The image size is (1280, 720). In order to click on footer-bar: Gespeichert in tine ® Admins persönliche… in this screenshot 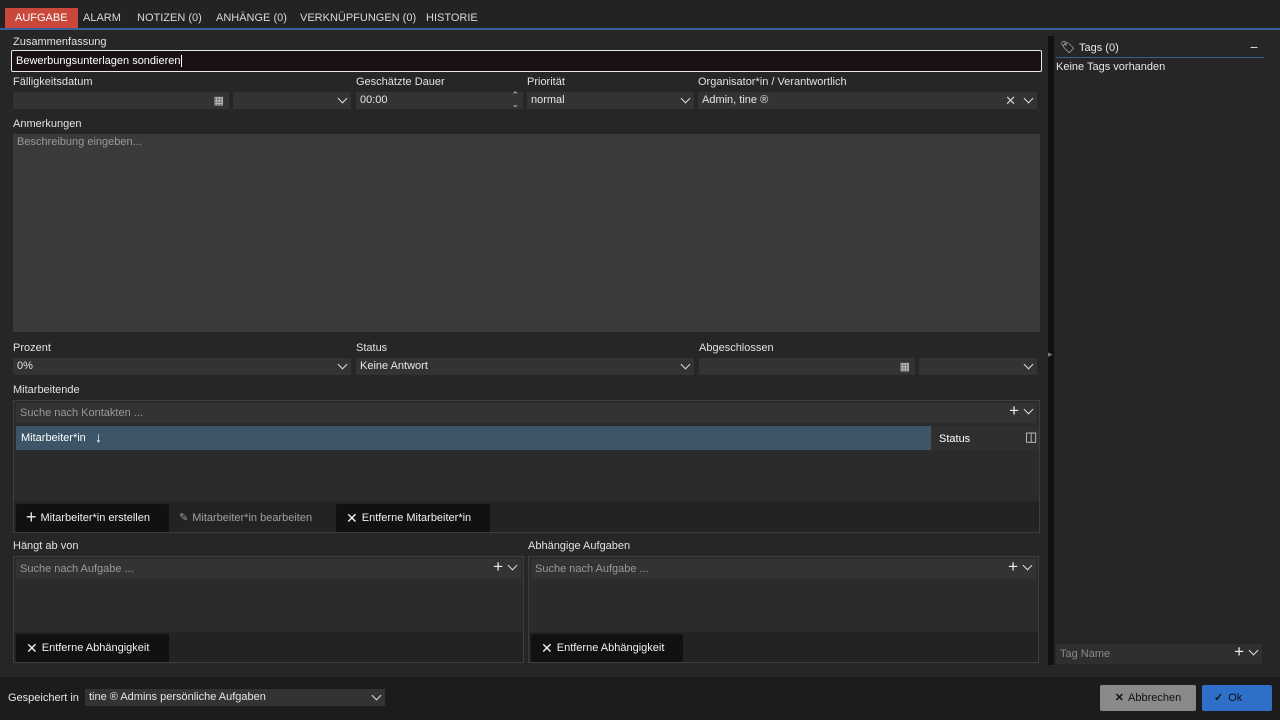, I will do `click(640, 698)`.